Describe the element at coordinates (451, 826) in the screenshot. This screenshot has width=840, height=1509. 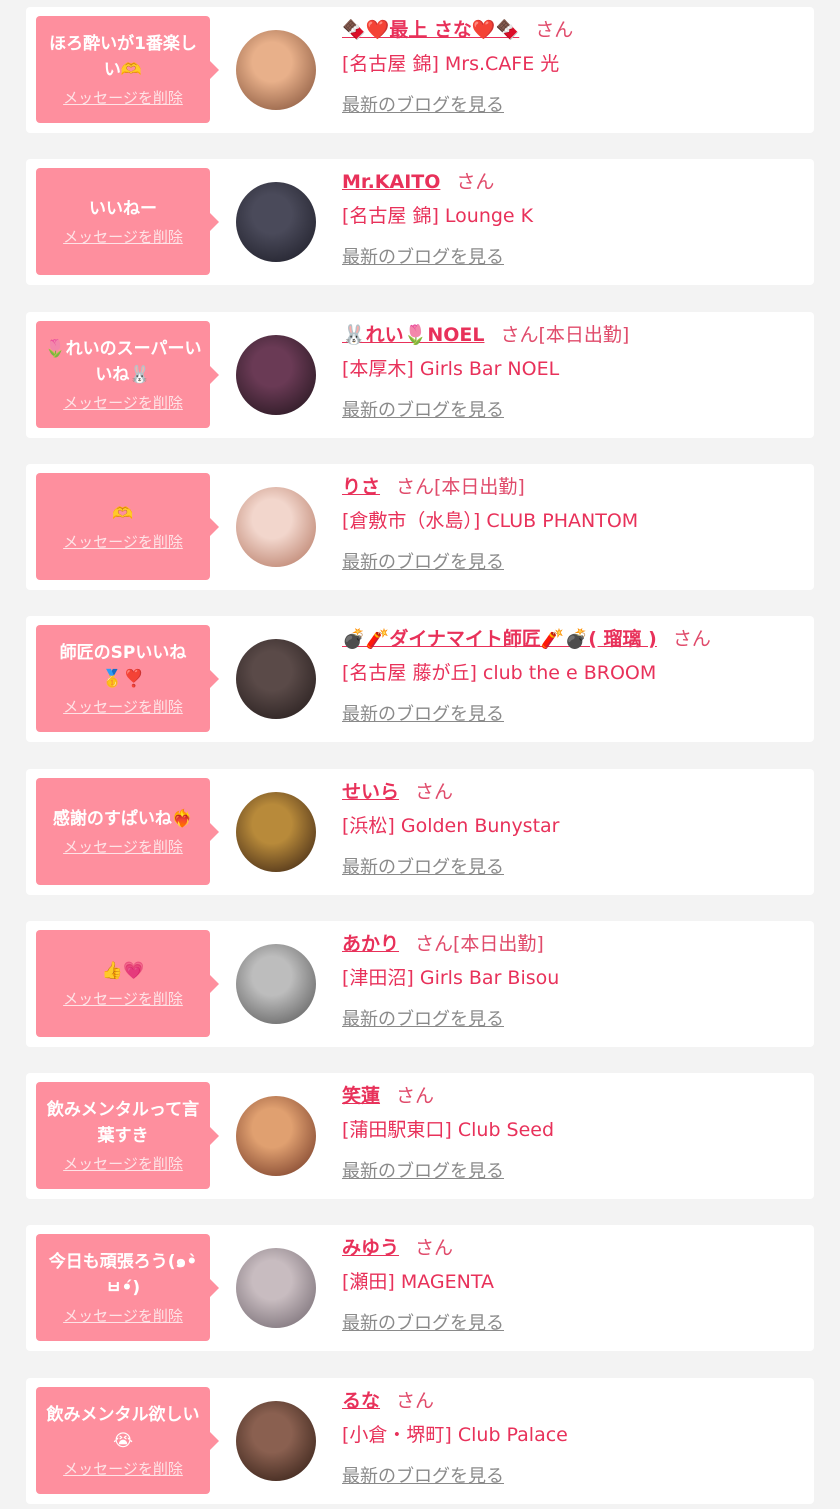
I see `store-label: [浜松] Golden Bunystar` at that location.